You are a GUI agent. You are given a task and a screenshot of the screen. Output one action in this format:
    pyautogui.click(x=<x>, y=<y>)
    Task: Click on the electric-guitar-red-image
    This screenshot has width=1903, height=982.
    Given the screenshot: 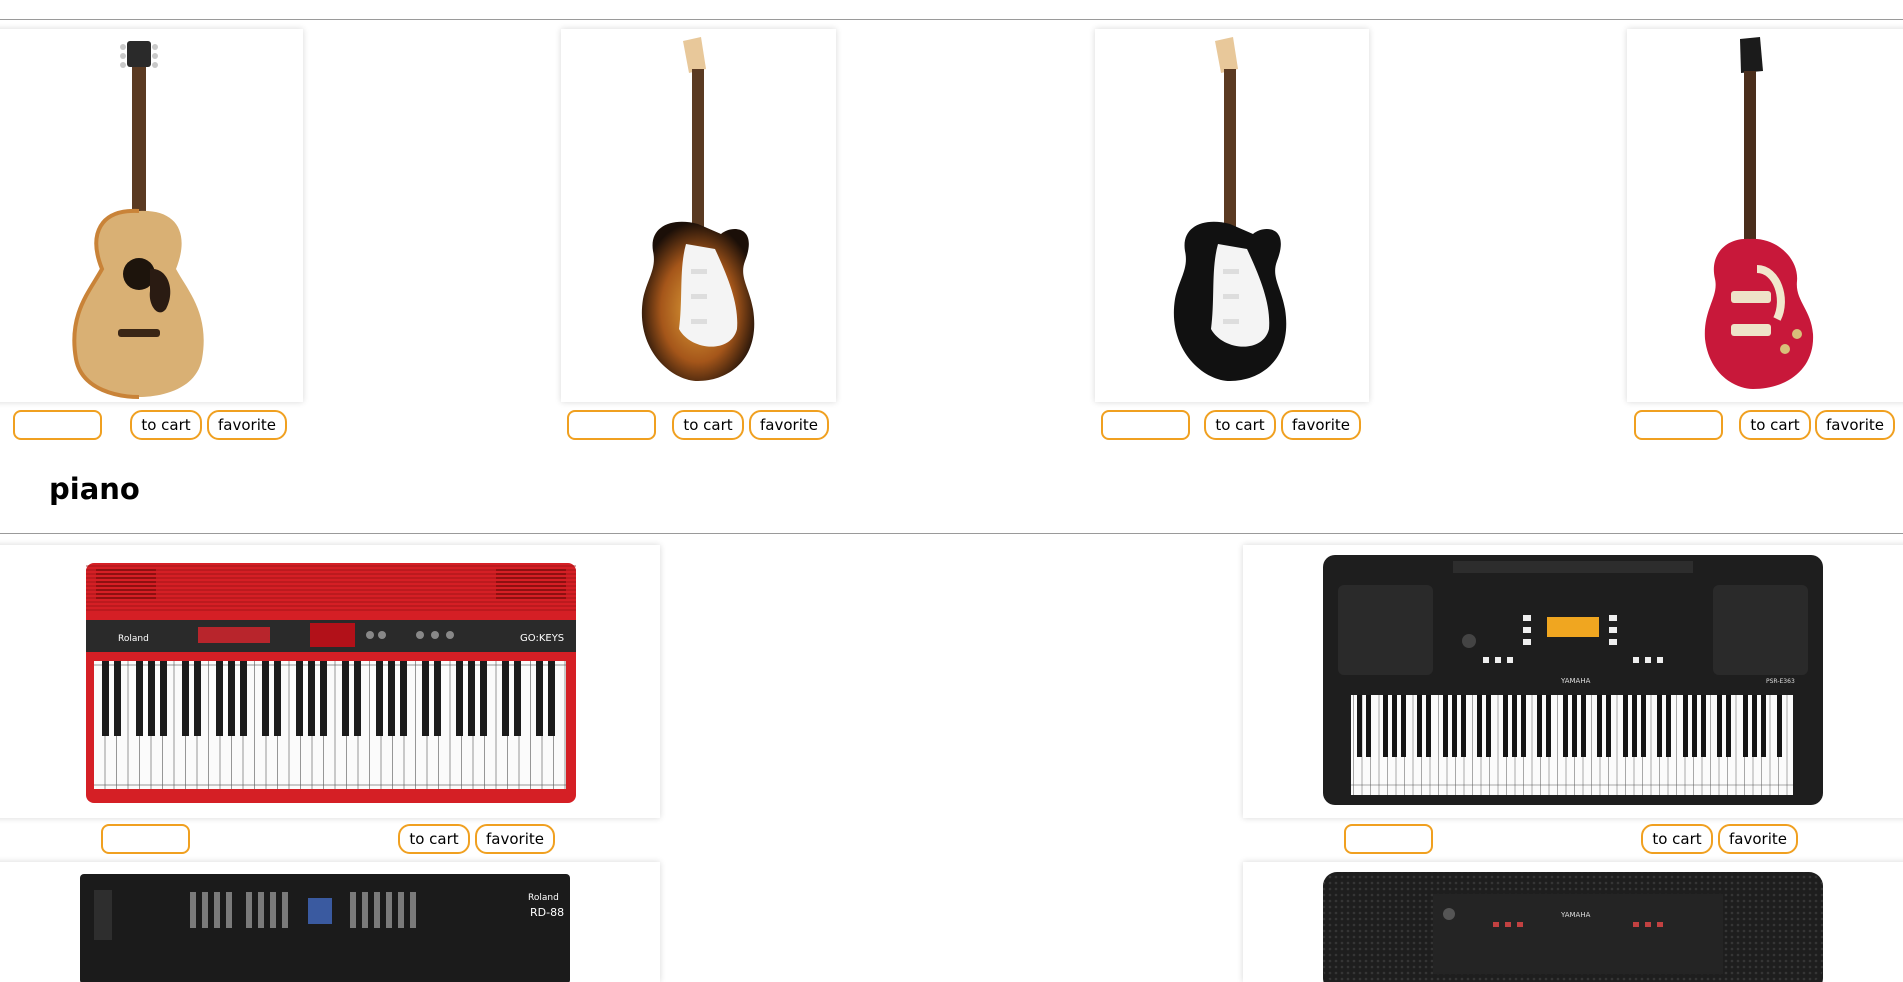 What is the action you would take?
    pyautogui.click(x=1759, y=213)
    